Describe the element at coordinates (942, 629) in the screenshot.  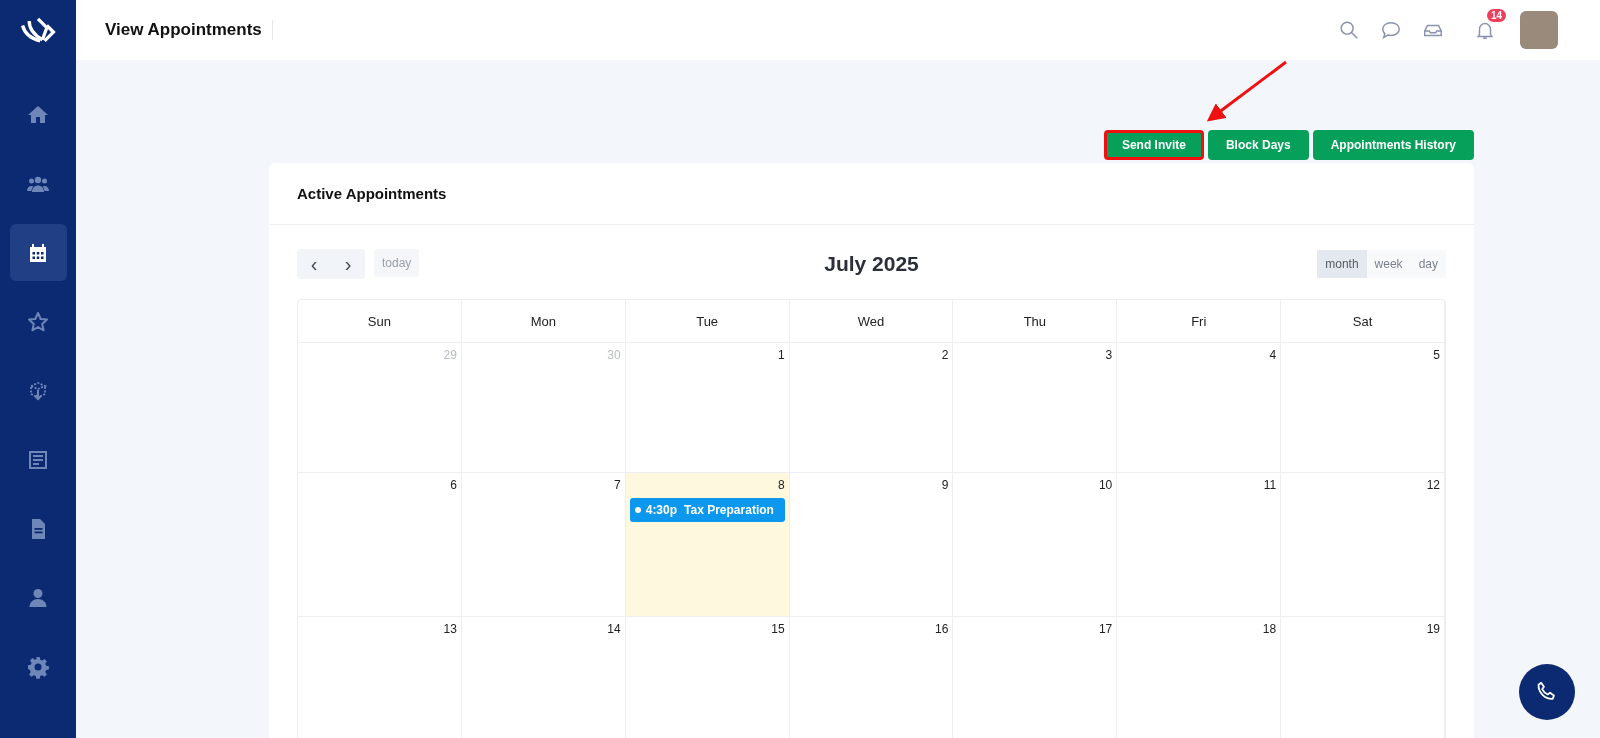
I see `day-number: 16` at that location.